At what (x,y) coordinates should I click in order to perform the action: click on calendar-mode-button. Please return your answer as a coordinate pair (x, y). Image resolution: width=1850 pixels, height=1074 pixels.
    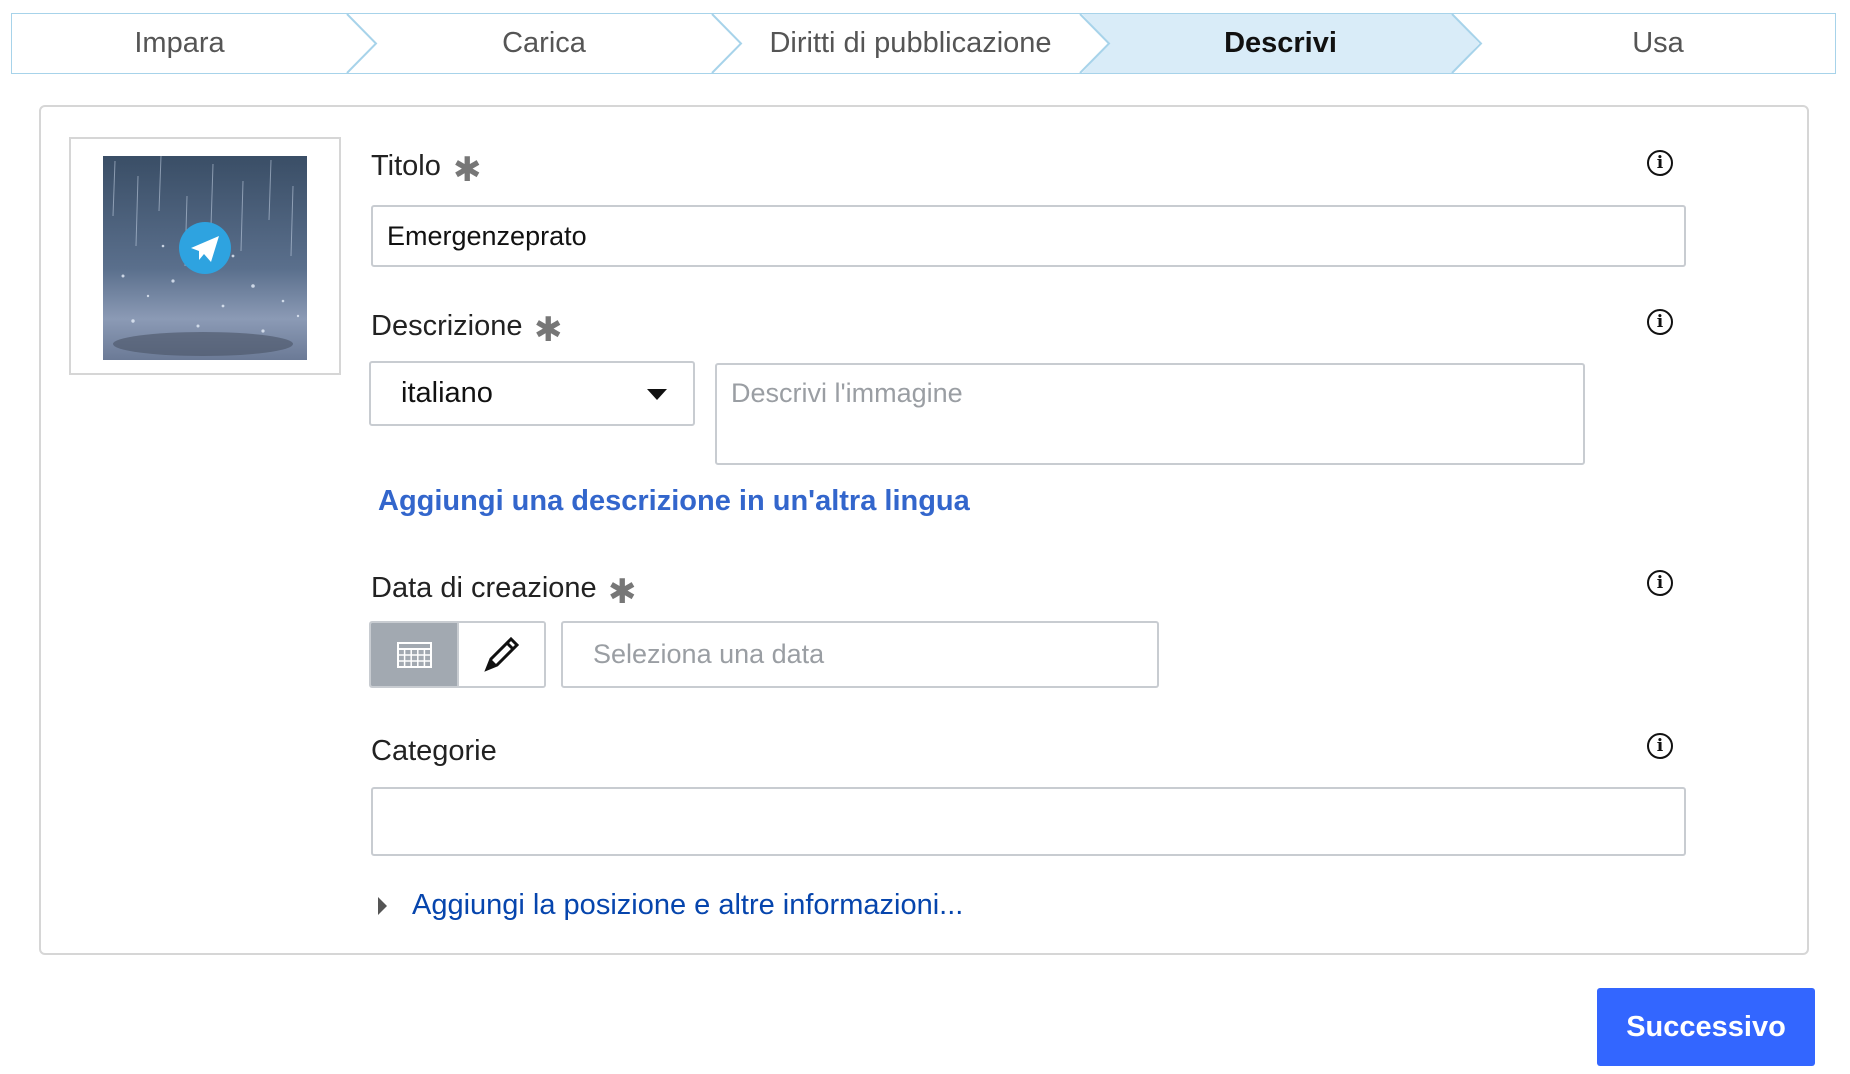
    Looking at the image, I should click on (414, 654).